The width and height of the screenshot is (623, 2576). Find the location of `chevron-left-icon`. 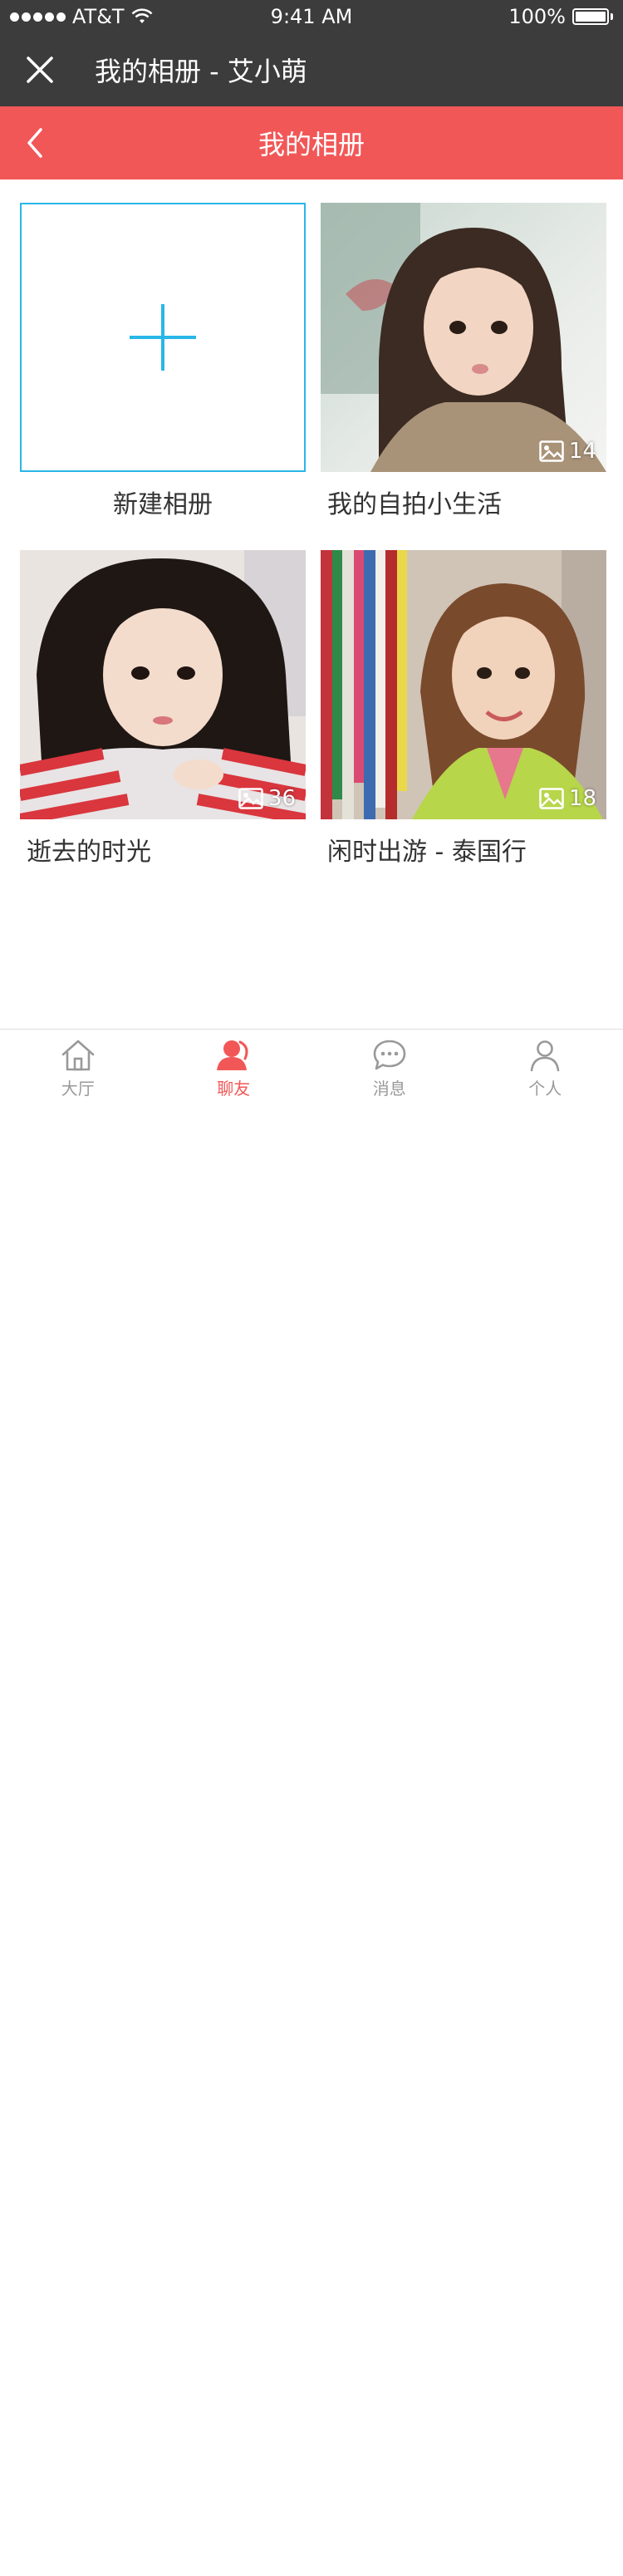

chevron-left-icon is located at coordinates (34, 143).